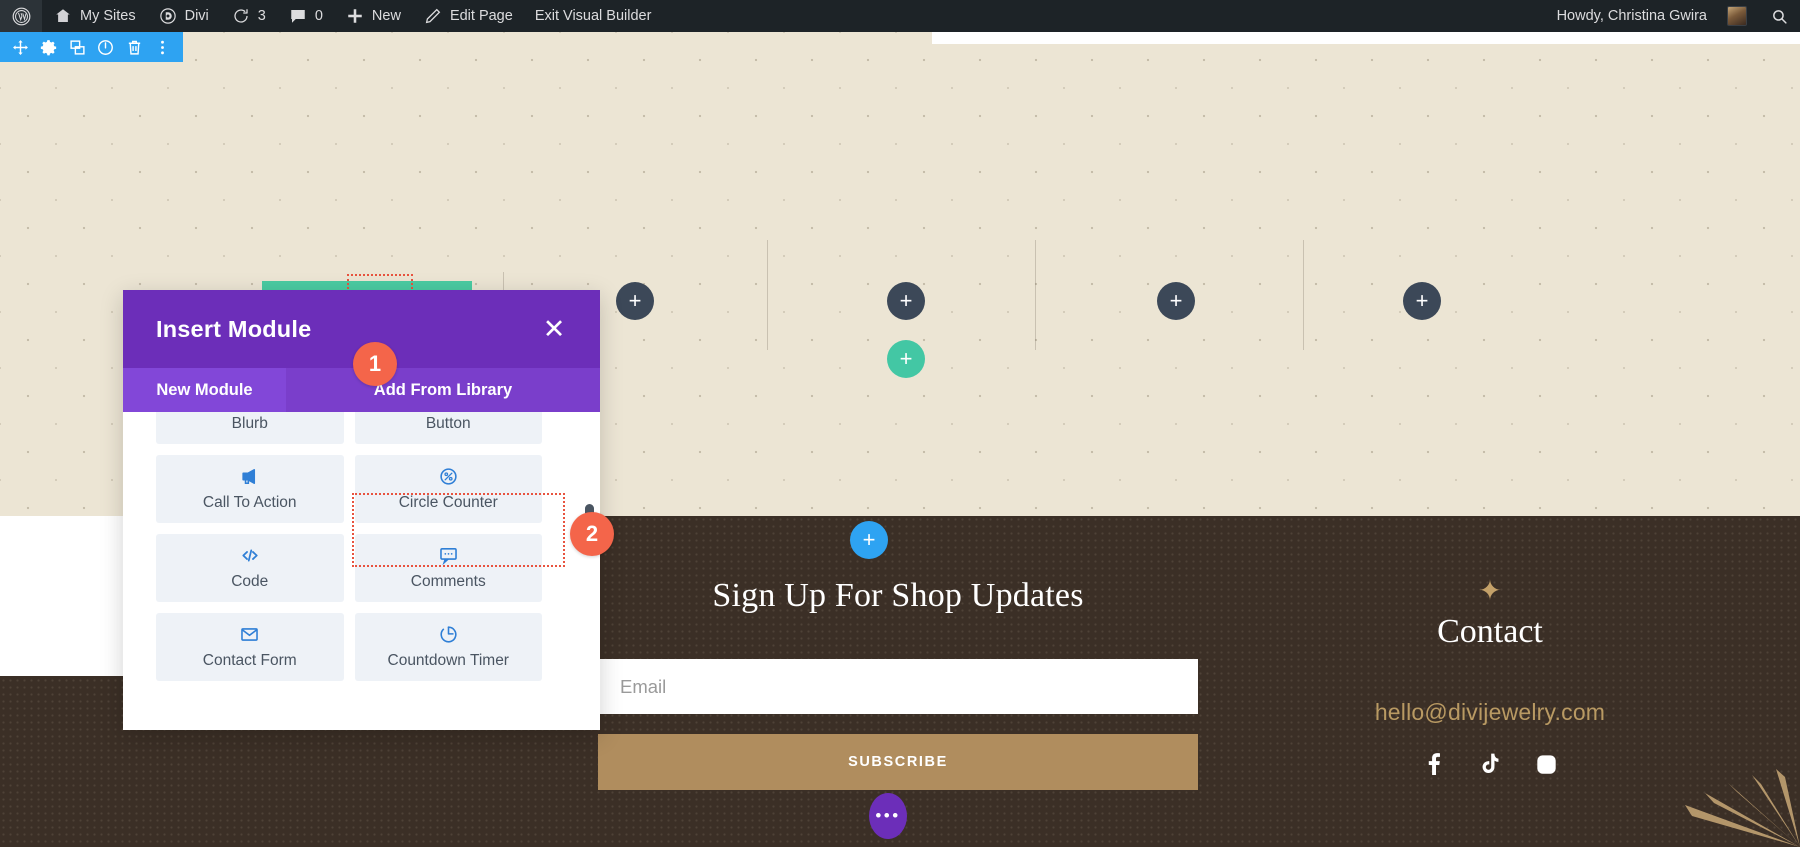  What do you see at coordinates (250, 489) in the screenshot?
I see `module-card-call-to-action: Call To Action` at bounding box center [250, 489].